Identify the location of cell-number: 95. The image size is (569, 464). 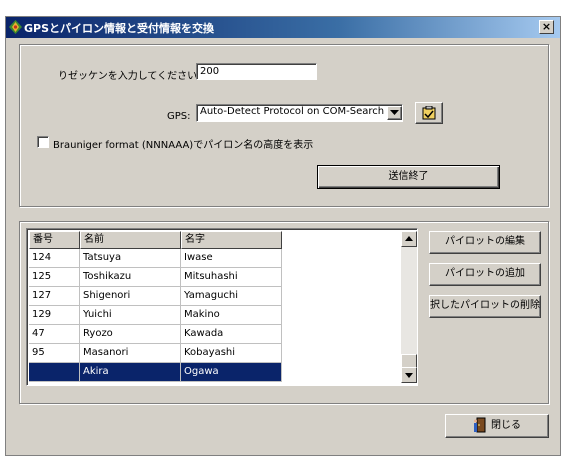
(54, 353).